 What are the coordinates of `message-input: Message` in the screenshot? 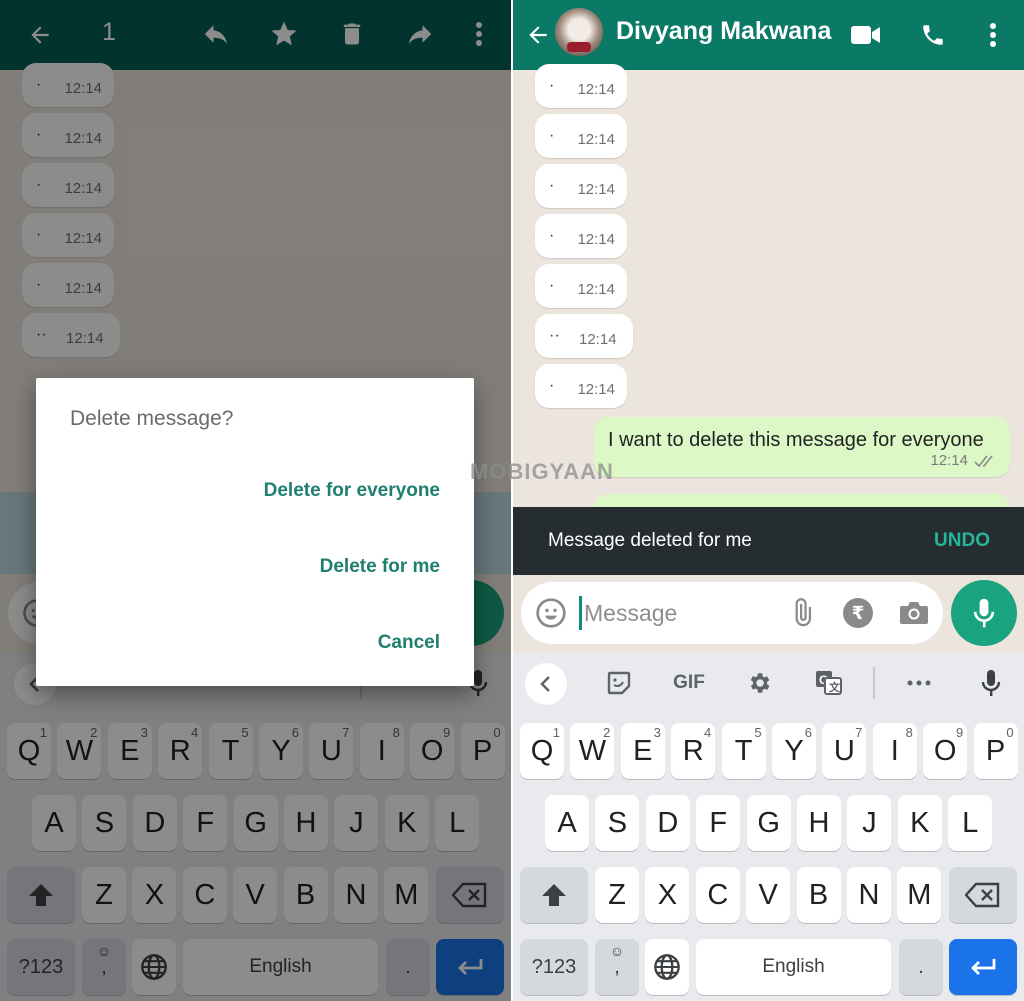 It's located at (670, 613).